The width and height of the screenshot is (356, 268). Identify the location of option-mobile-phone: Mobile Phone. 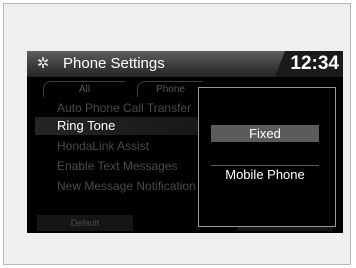
(265, 174).